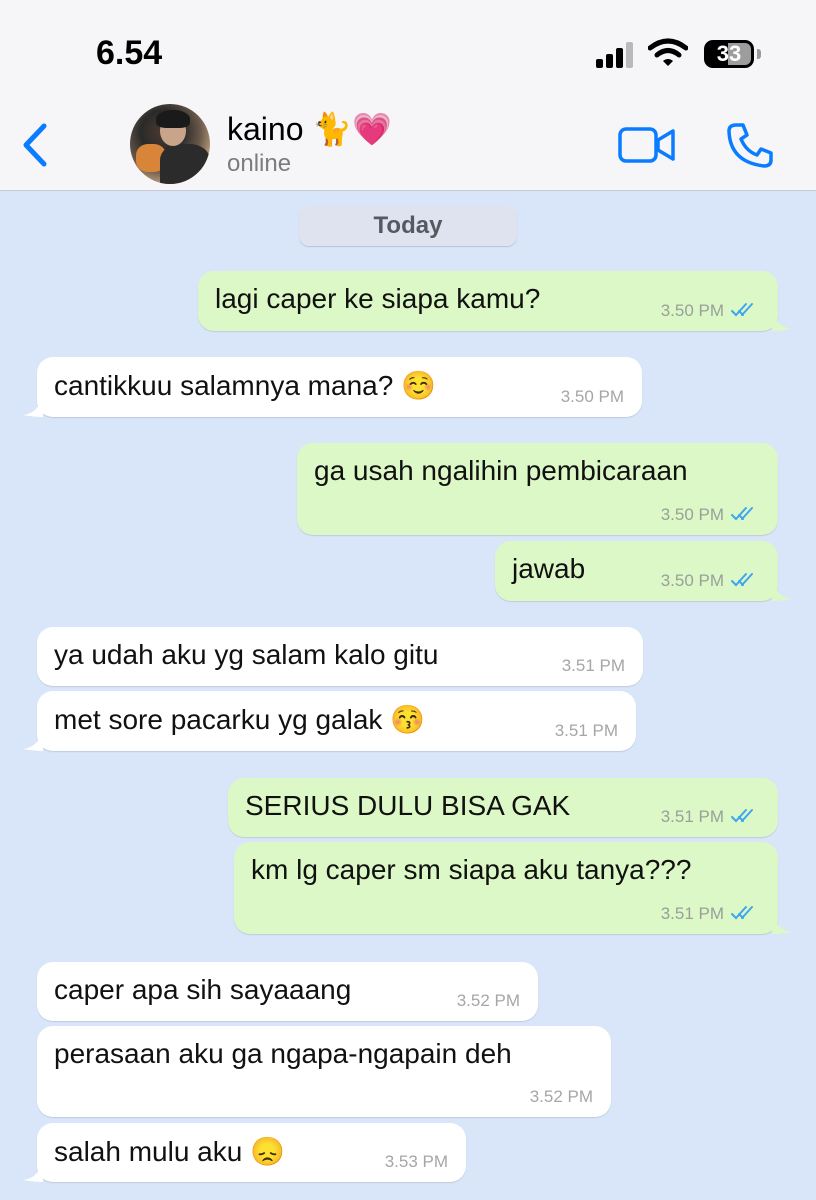  Describe the element at coordinates (537, 489) in the screenshot. I see `outgoing-message: ga usah ngalihin pembicaraan 3.50 PM` at that location.